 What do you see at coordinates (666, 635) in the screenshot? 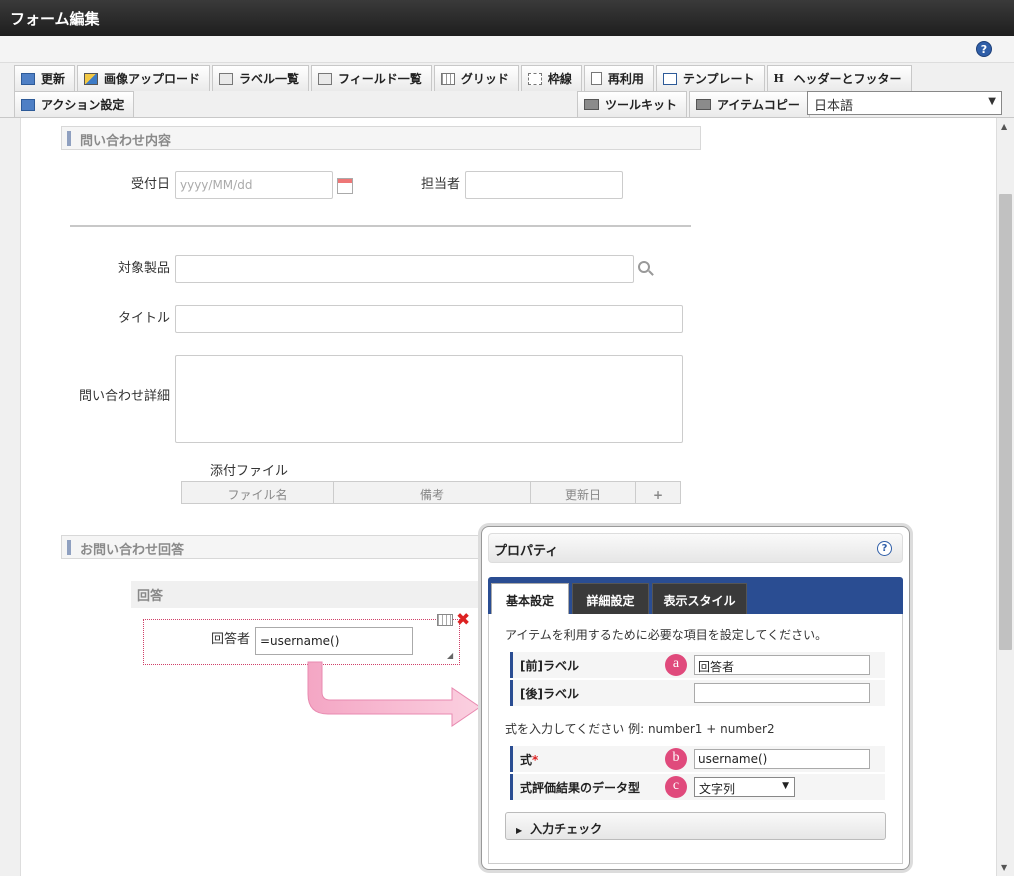
I see `properties-description: アイテムを利用するために必要な項目を設定してください。` at bounding box center [666, 635].